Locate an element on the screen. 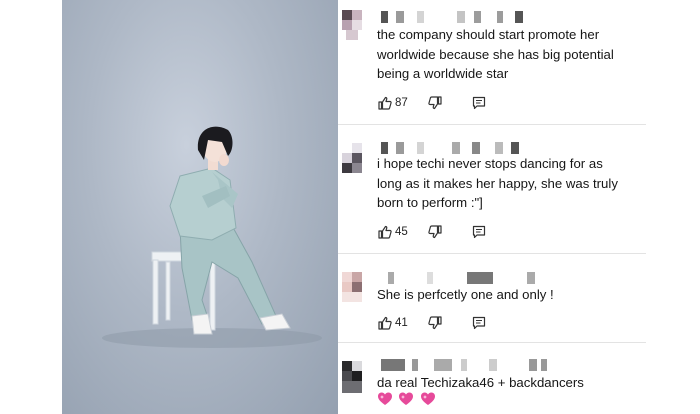  like-count: 45 is located at coordinates (401, 232).